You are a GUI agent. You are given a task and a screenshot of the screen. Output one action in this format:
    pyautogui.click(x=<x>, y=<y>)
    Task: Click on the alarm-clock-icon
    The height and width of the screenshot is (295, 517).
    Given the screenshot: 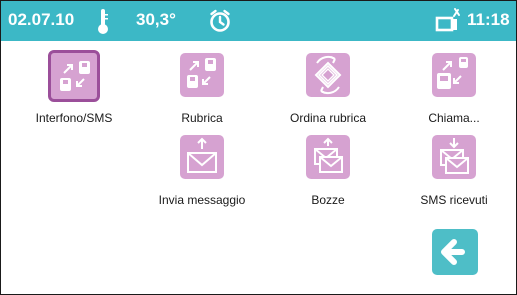 What is the action you would take?
    pyautogui.click(x=220, y=20)
    